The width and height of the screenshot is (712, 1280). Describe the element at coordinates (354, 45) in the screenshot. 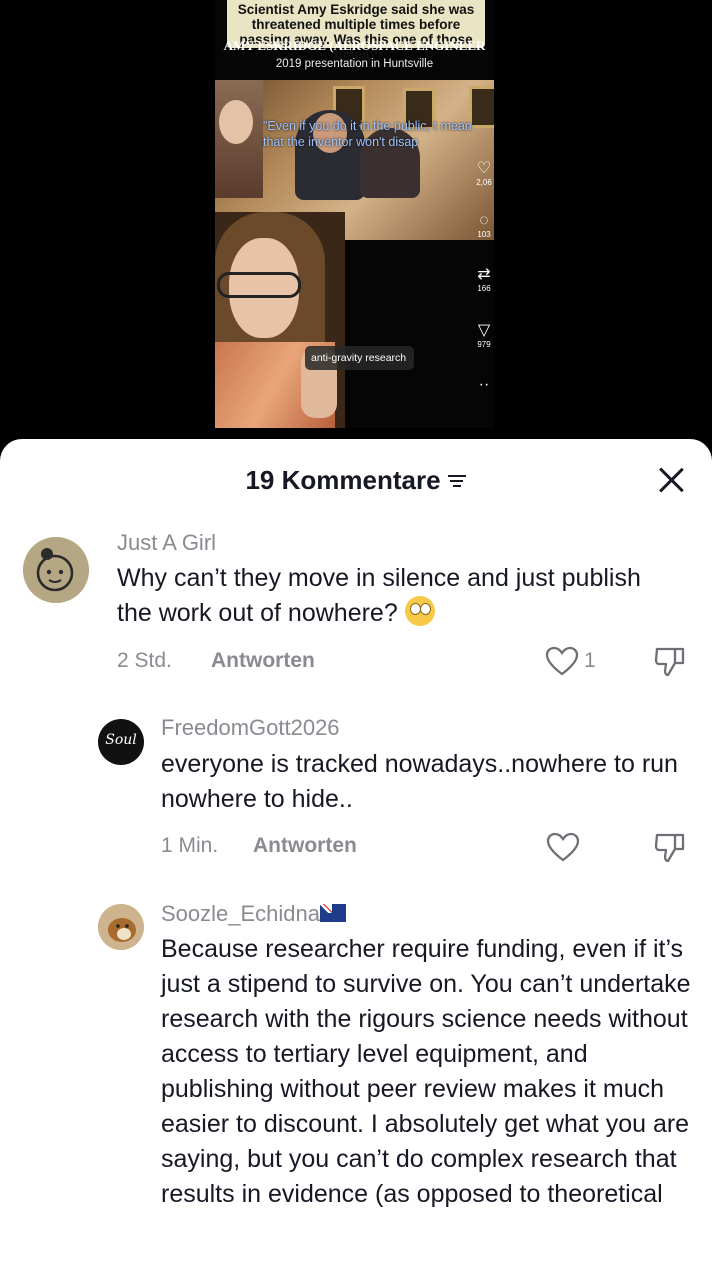

I see `video-title: AMY ESKRIDGE (AEROSPACE ENGINEER` at that location.